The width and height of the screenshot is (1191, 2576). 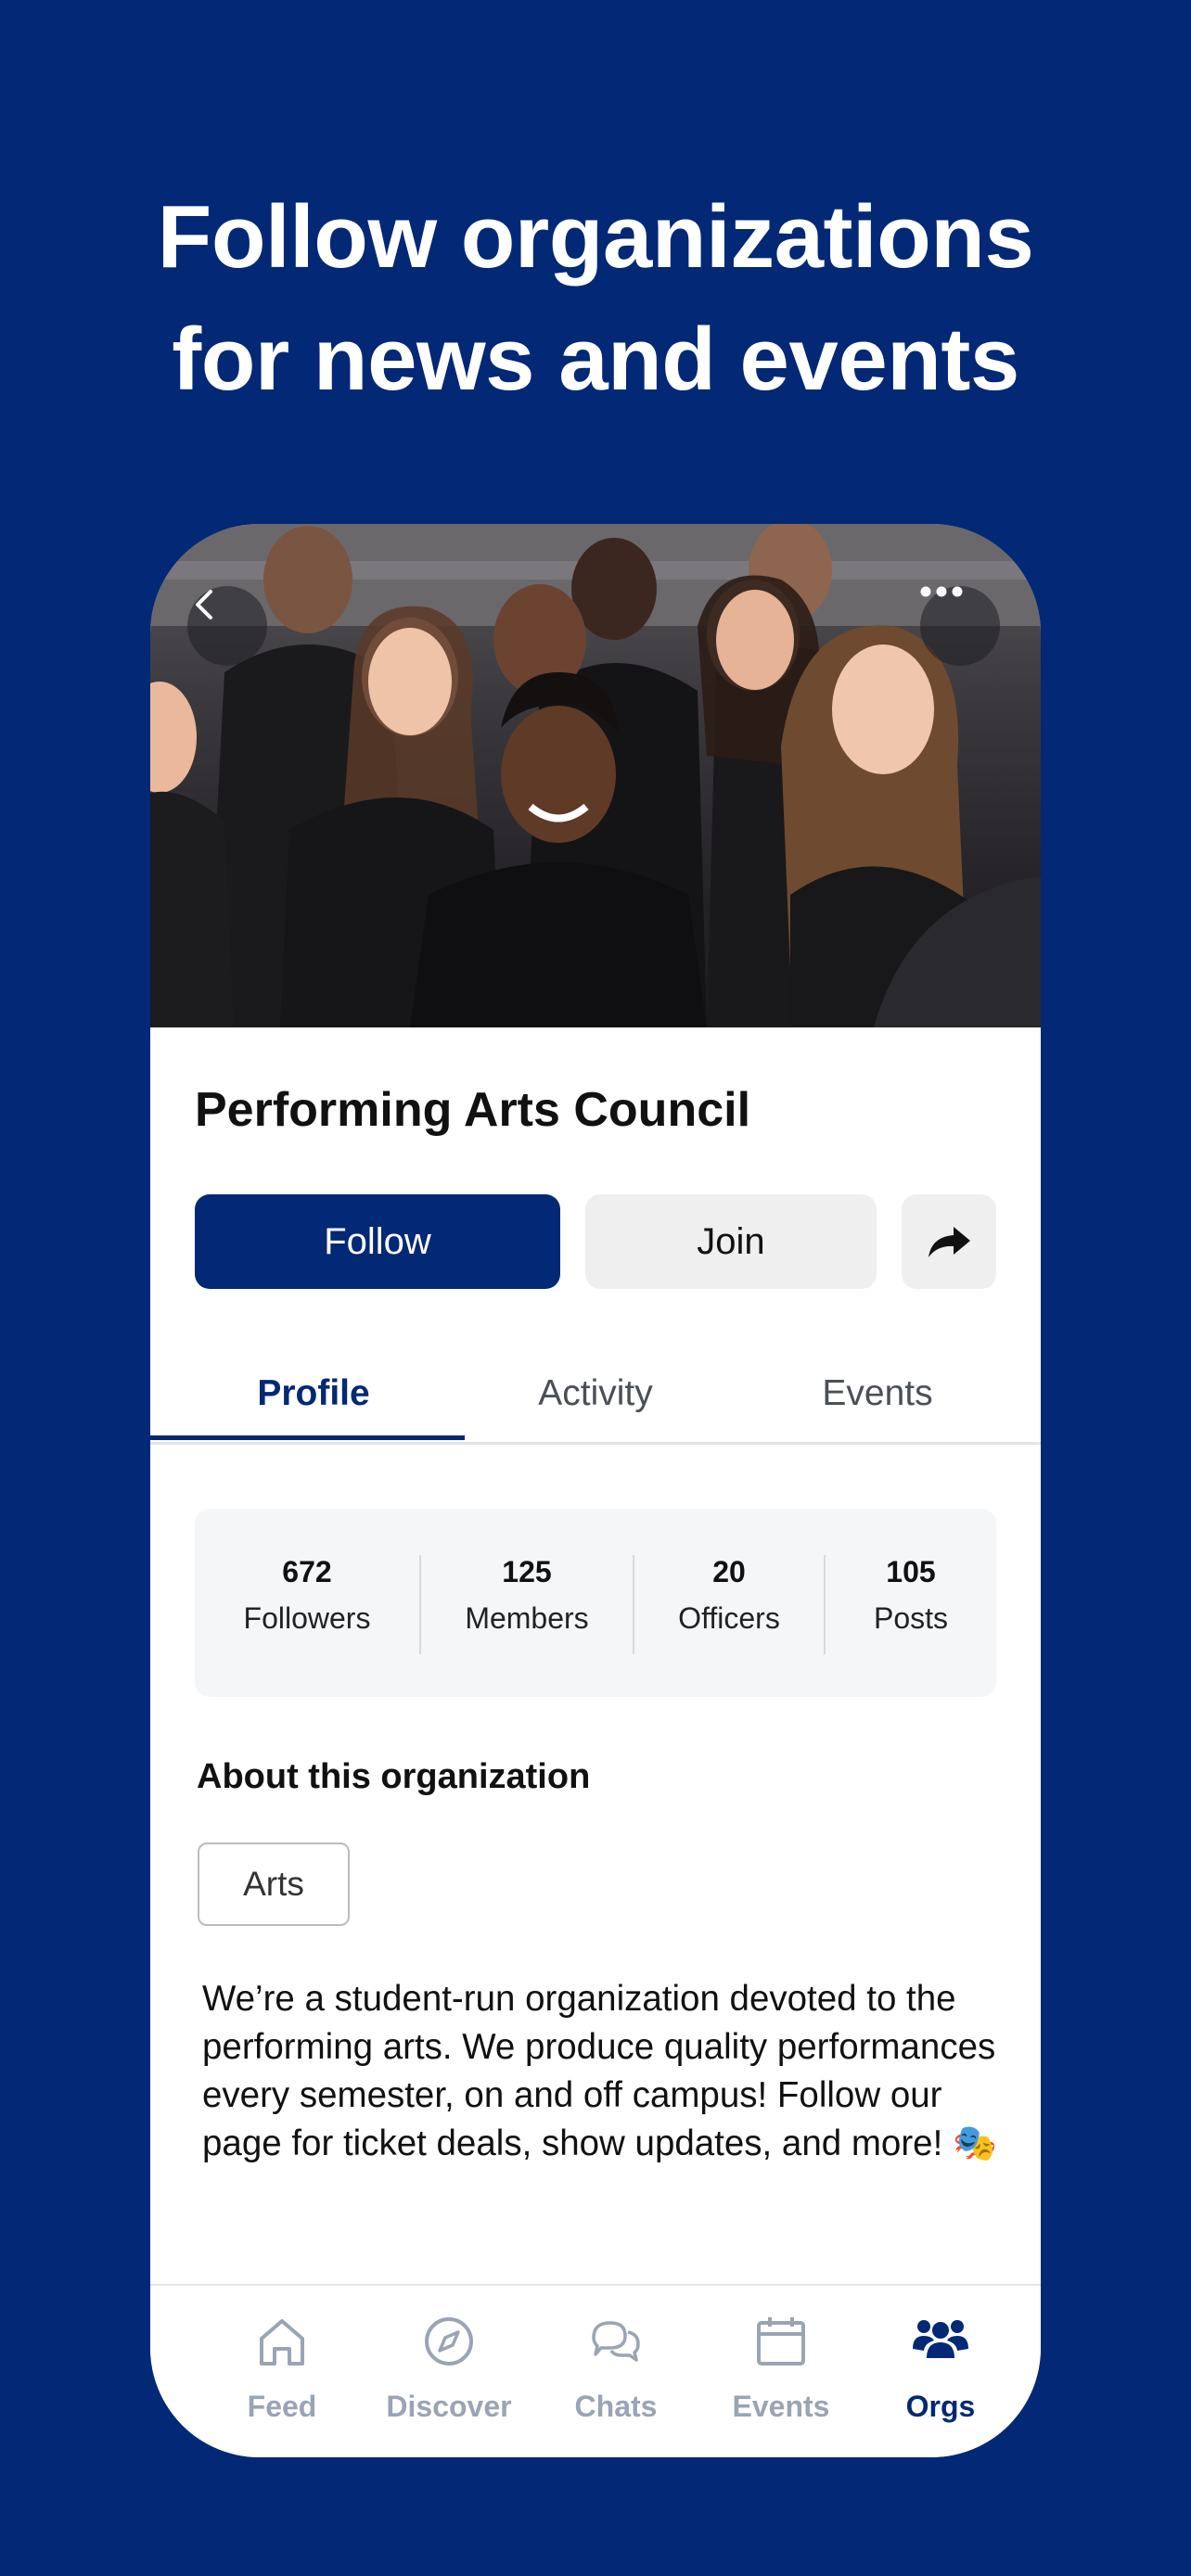 What do you see at coordinates (595, 359) in the screenshot?
I see `headline-line-2: for news and events` at bounding box center [595, 359].